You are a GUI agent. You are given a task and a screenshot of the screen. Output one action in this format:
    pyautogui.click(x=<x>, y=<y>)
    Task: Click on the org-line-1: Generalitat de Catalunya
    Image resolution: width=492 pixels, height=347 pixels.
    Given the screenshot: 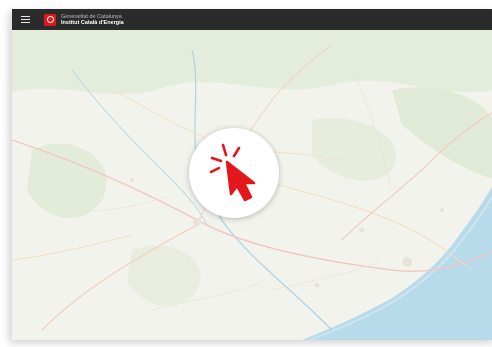 What is the action you would take?
    pyautogui.click(x=91, y=16)
    